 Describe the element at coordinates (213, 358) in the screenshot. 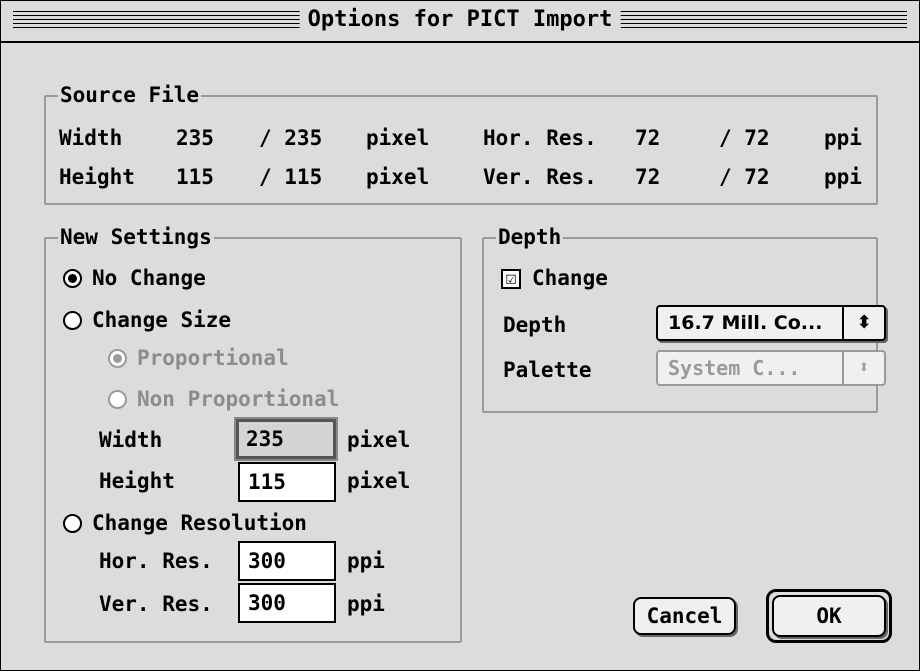

I see `proportional-label: Proportional` at that location.